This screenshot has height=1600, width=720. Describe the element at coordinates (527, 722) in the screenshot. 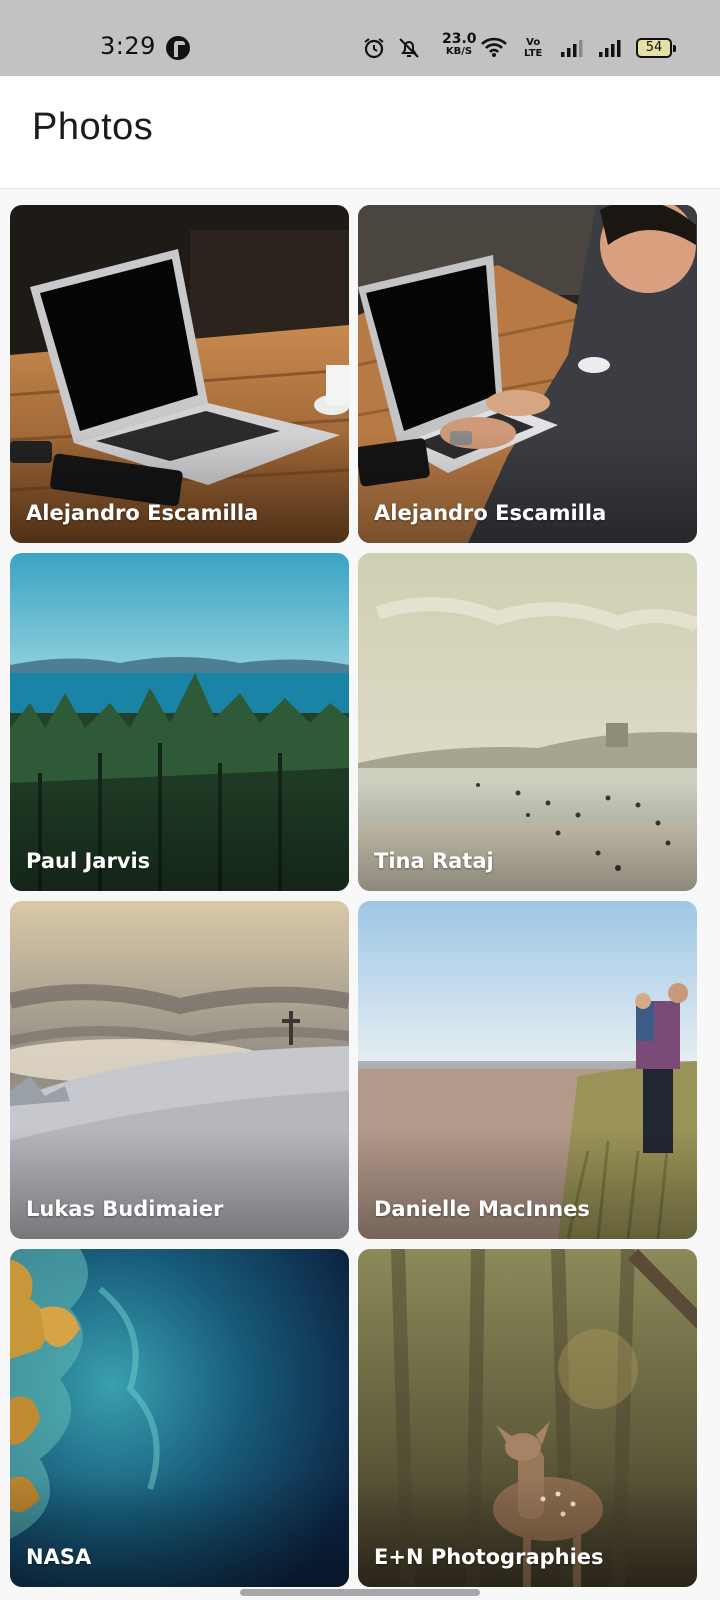

I see `photo-card: Tina Rataj` at that location.